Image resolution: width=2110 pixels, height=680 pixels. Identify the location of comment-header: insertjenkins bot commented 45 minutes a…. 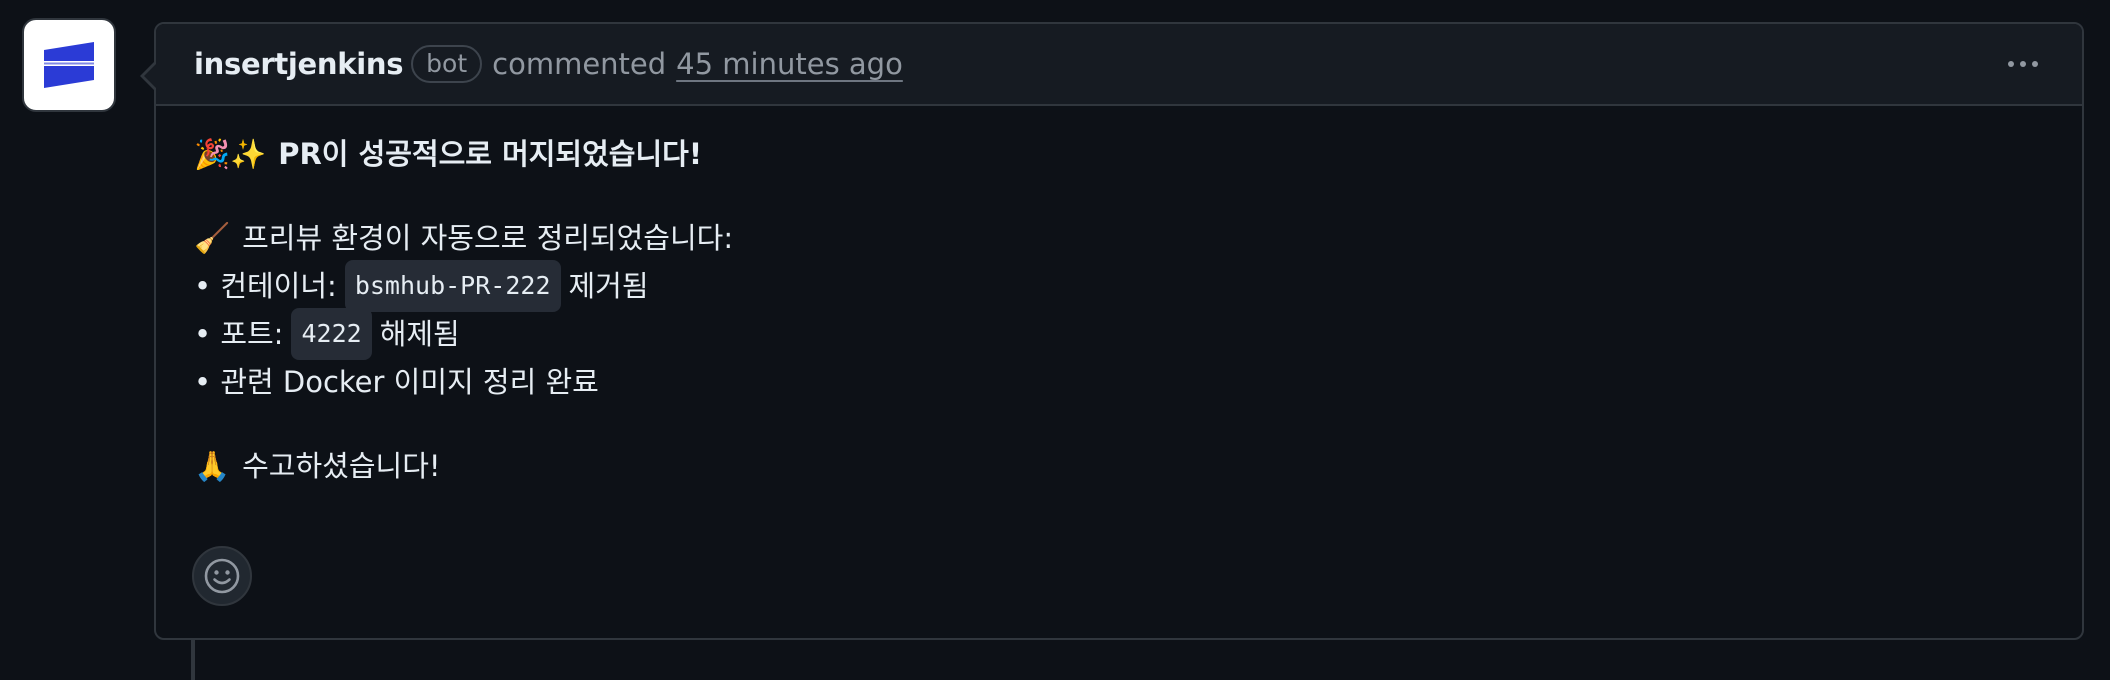
(1119, 65).